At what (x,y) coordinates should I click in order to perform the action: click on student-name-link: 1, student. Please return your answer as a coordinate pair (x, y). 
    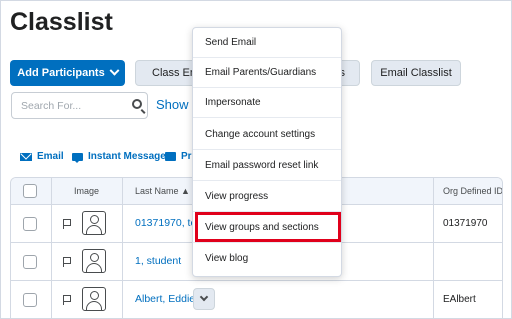
    Looking at the image, I should click on (158, 261).